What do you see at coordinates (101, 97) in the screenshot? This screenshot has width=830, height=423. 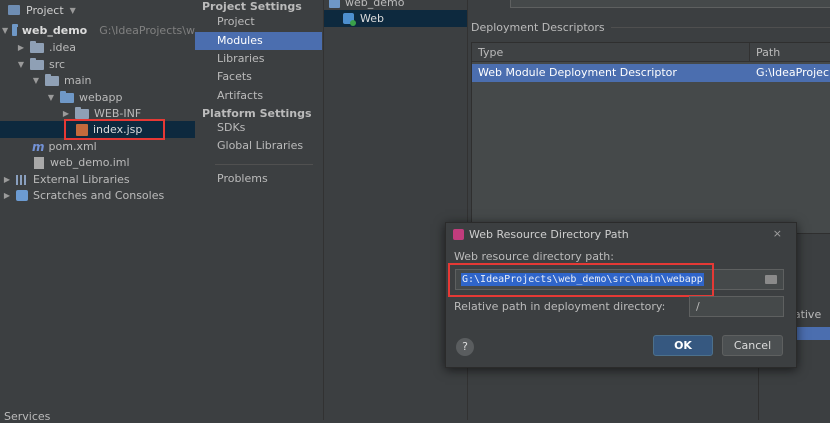 I see `tree-item-label: webapp` at bounding box center [101, 97].